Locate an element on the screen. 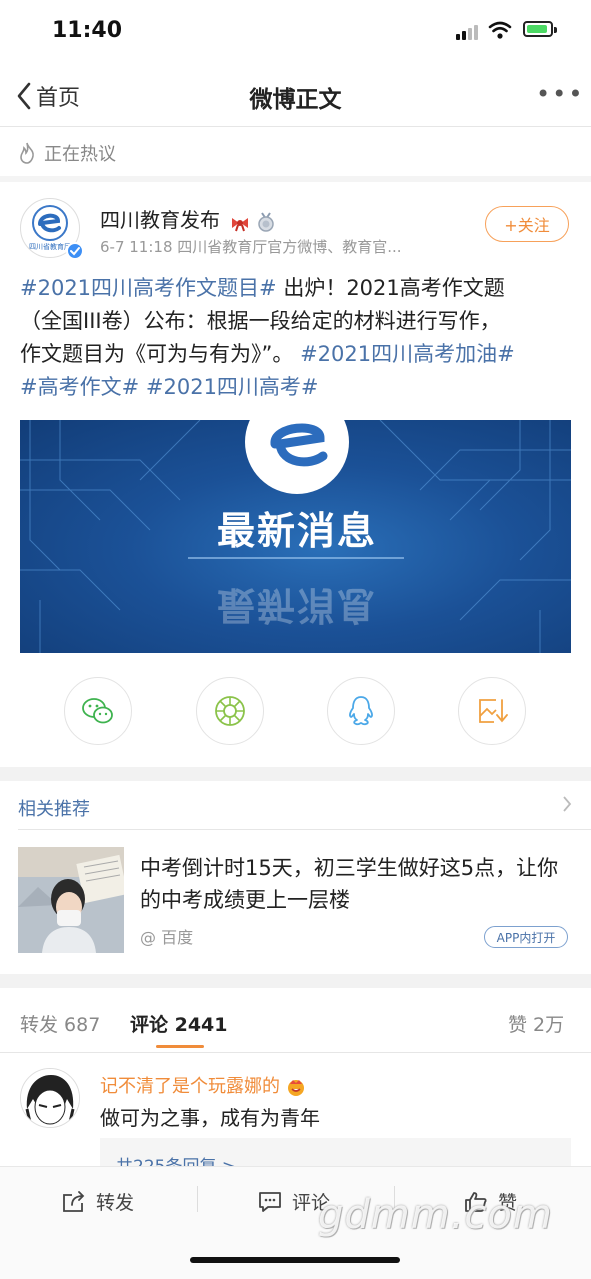 The width and height of the screenshot is (591, 1279). commenter-name: 记不清了是个玩露娜的 is located at coordinates (203, 1085).